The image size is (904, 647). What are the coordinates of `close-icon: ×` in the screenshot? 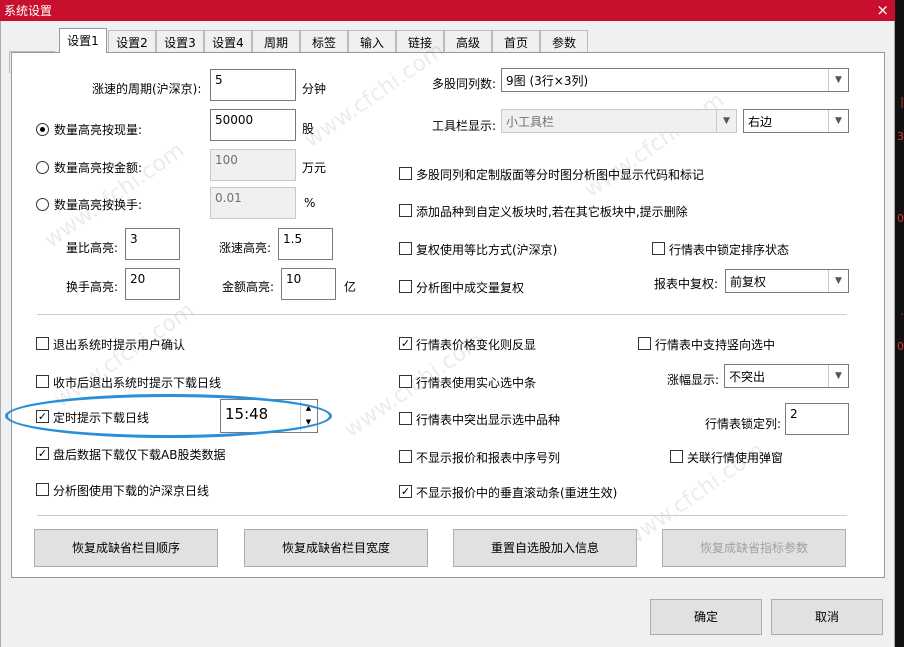 It's located at (882, 10).